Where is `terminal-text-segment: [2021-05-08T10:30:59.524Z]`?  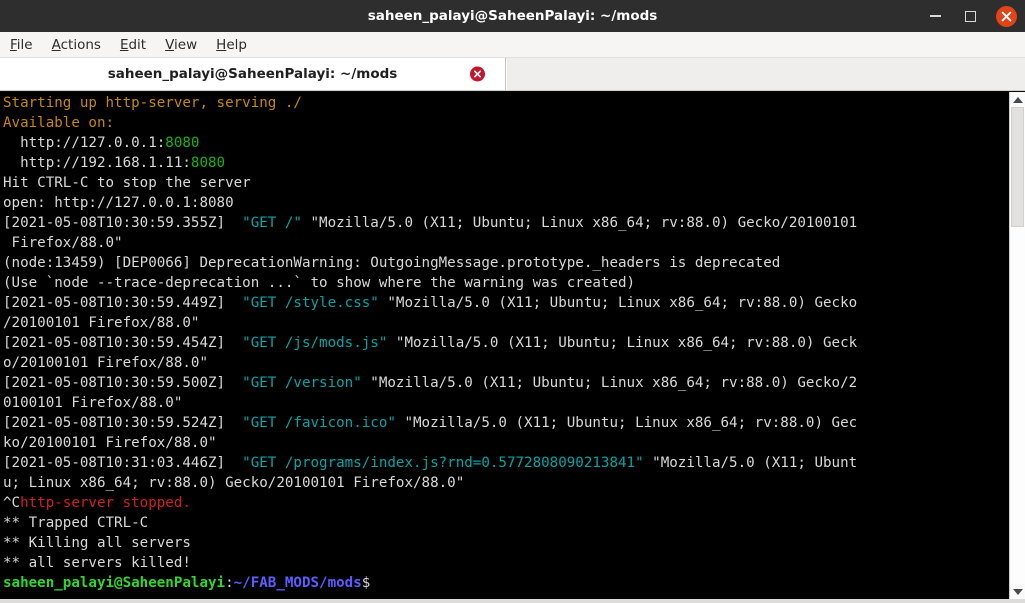 terminal-text-segment: [2021-05-08T10:30:59.524Z] is located at coordinates (123, 423).